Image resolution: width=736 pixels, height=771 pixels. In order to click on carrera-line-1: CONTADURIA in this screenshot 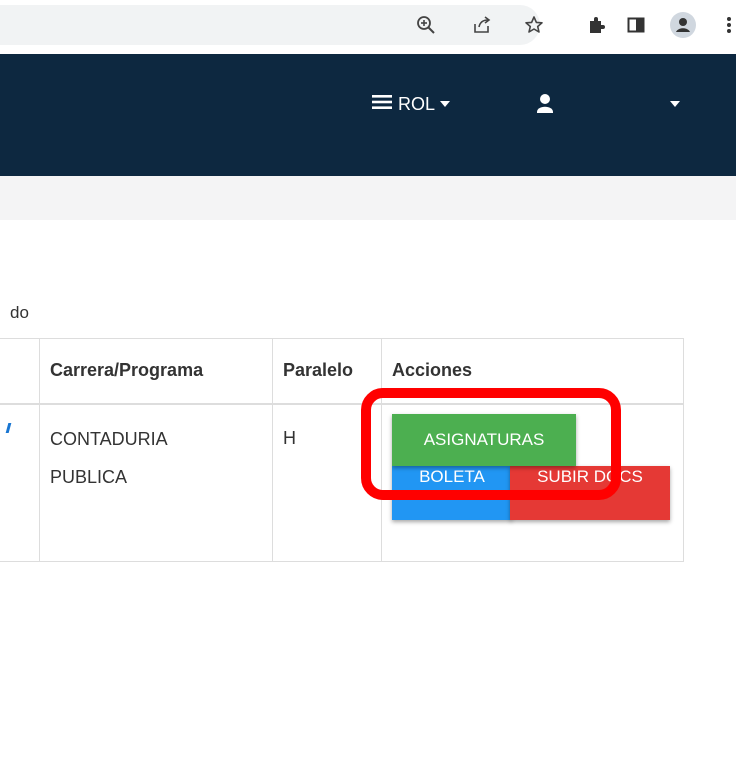, I will do `click(109, 439)`.